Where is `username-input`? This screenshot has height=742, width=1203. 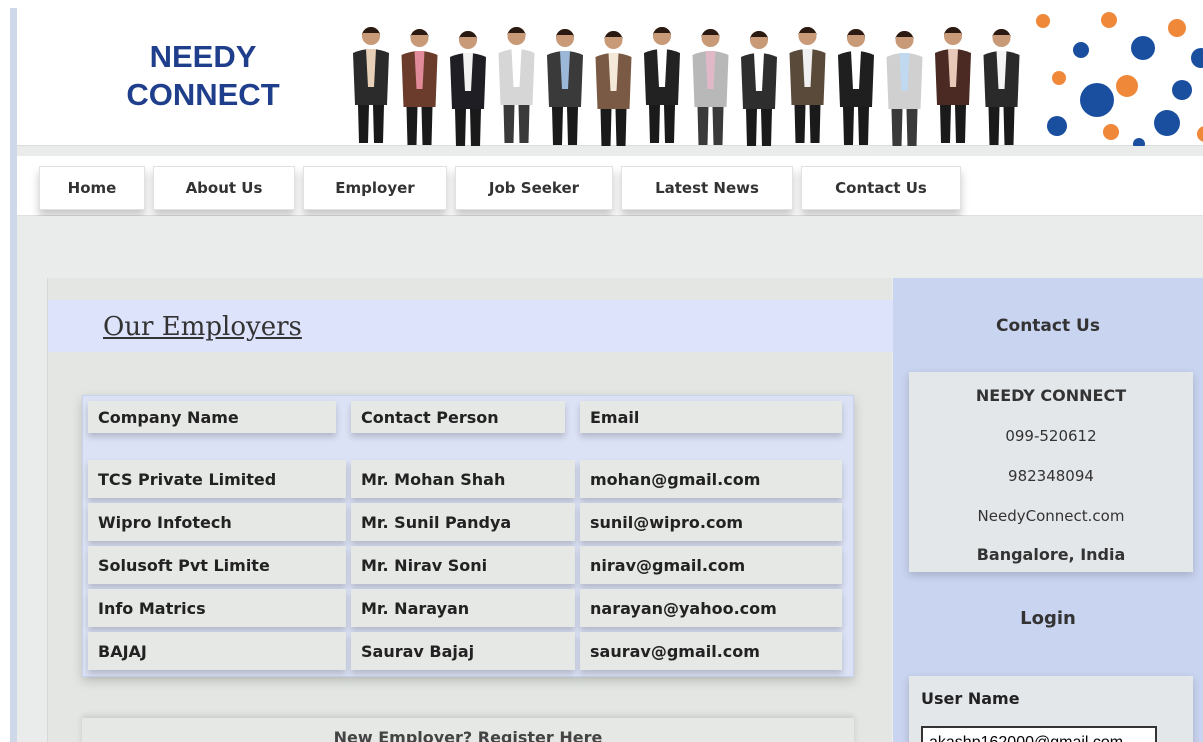 username-input is located at coordinates (1039, 734).